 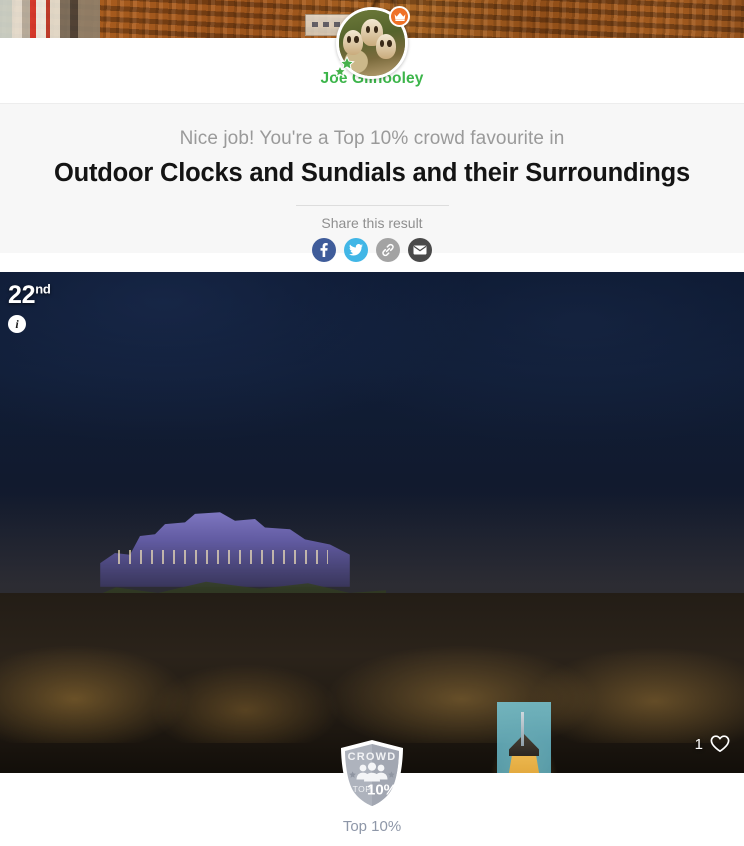 What do you see at coordinates (371, 43) in the screenshot?
I see `avatar` at bounding box center [371, 43].